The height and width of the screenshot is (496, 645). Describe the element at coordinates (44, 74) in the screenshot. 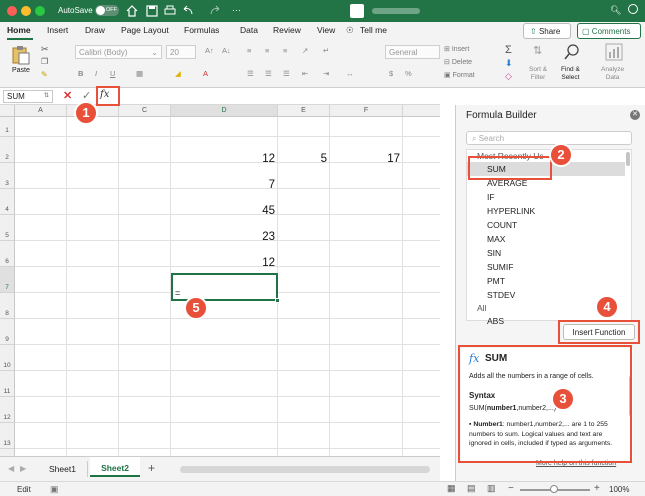

I see `format-painter-icon: ✎` at that location.